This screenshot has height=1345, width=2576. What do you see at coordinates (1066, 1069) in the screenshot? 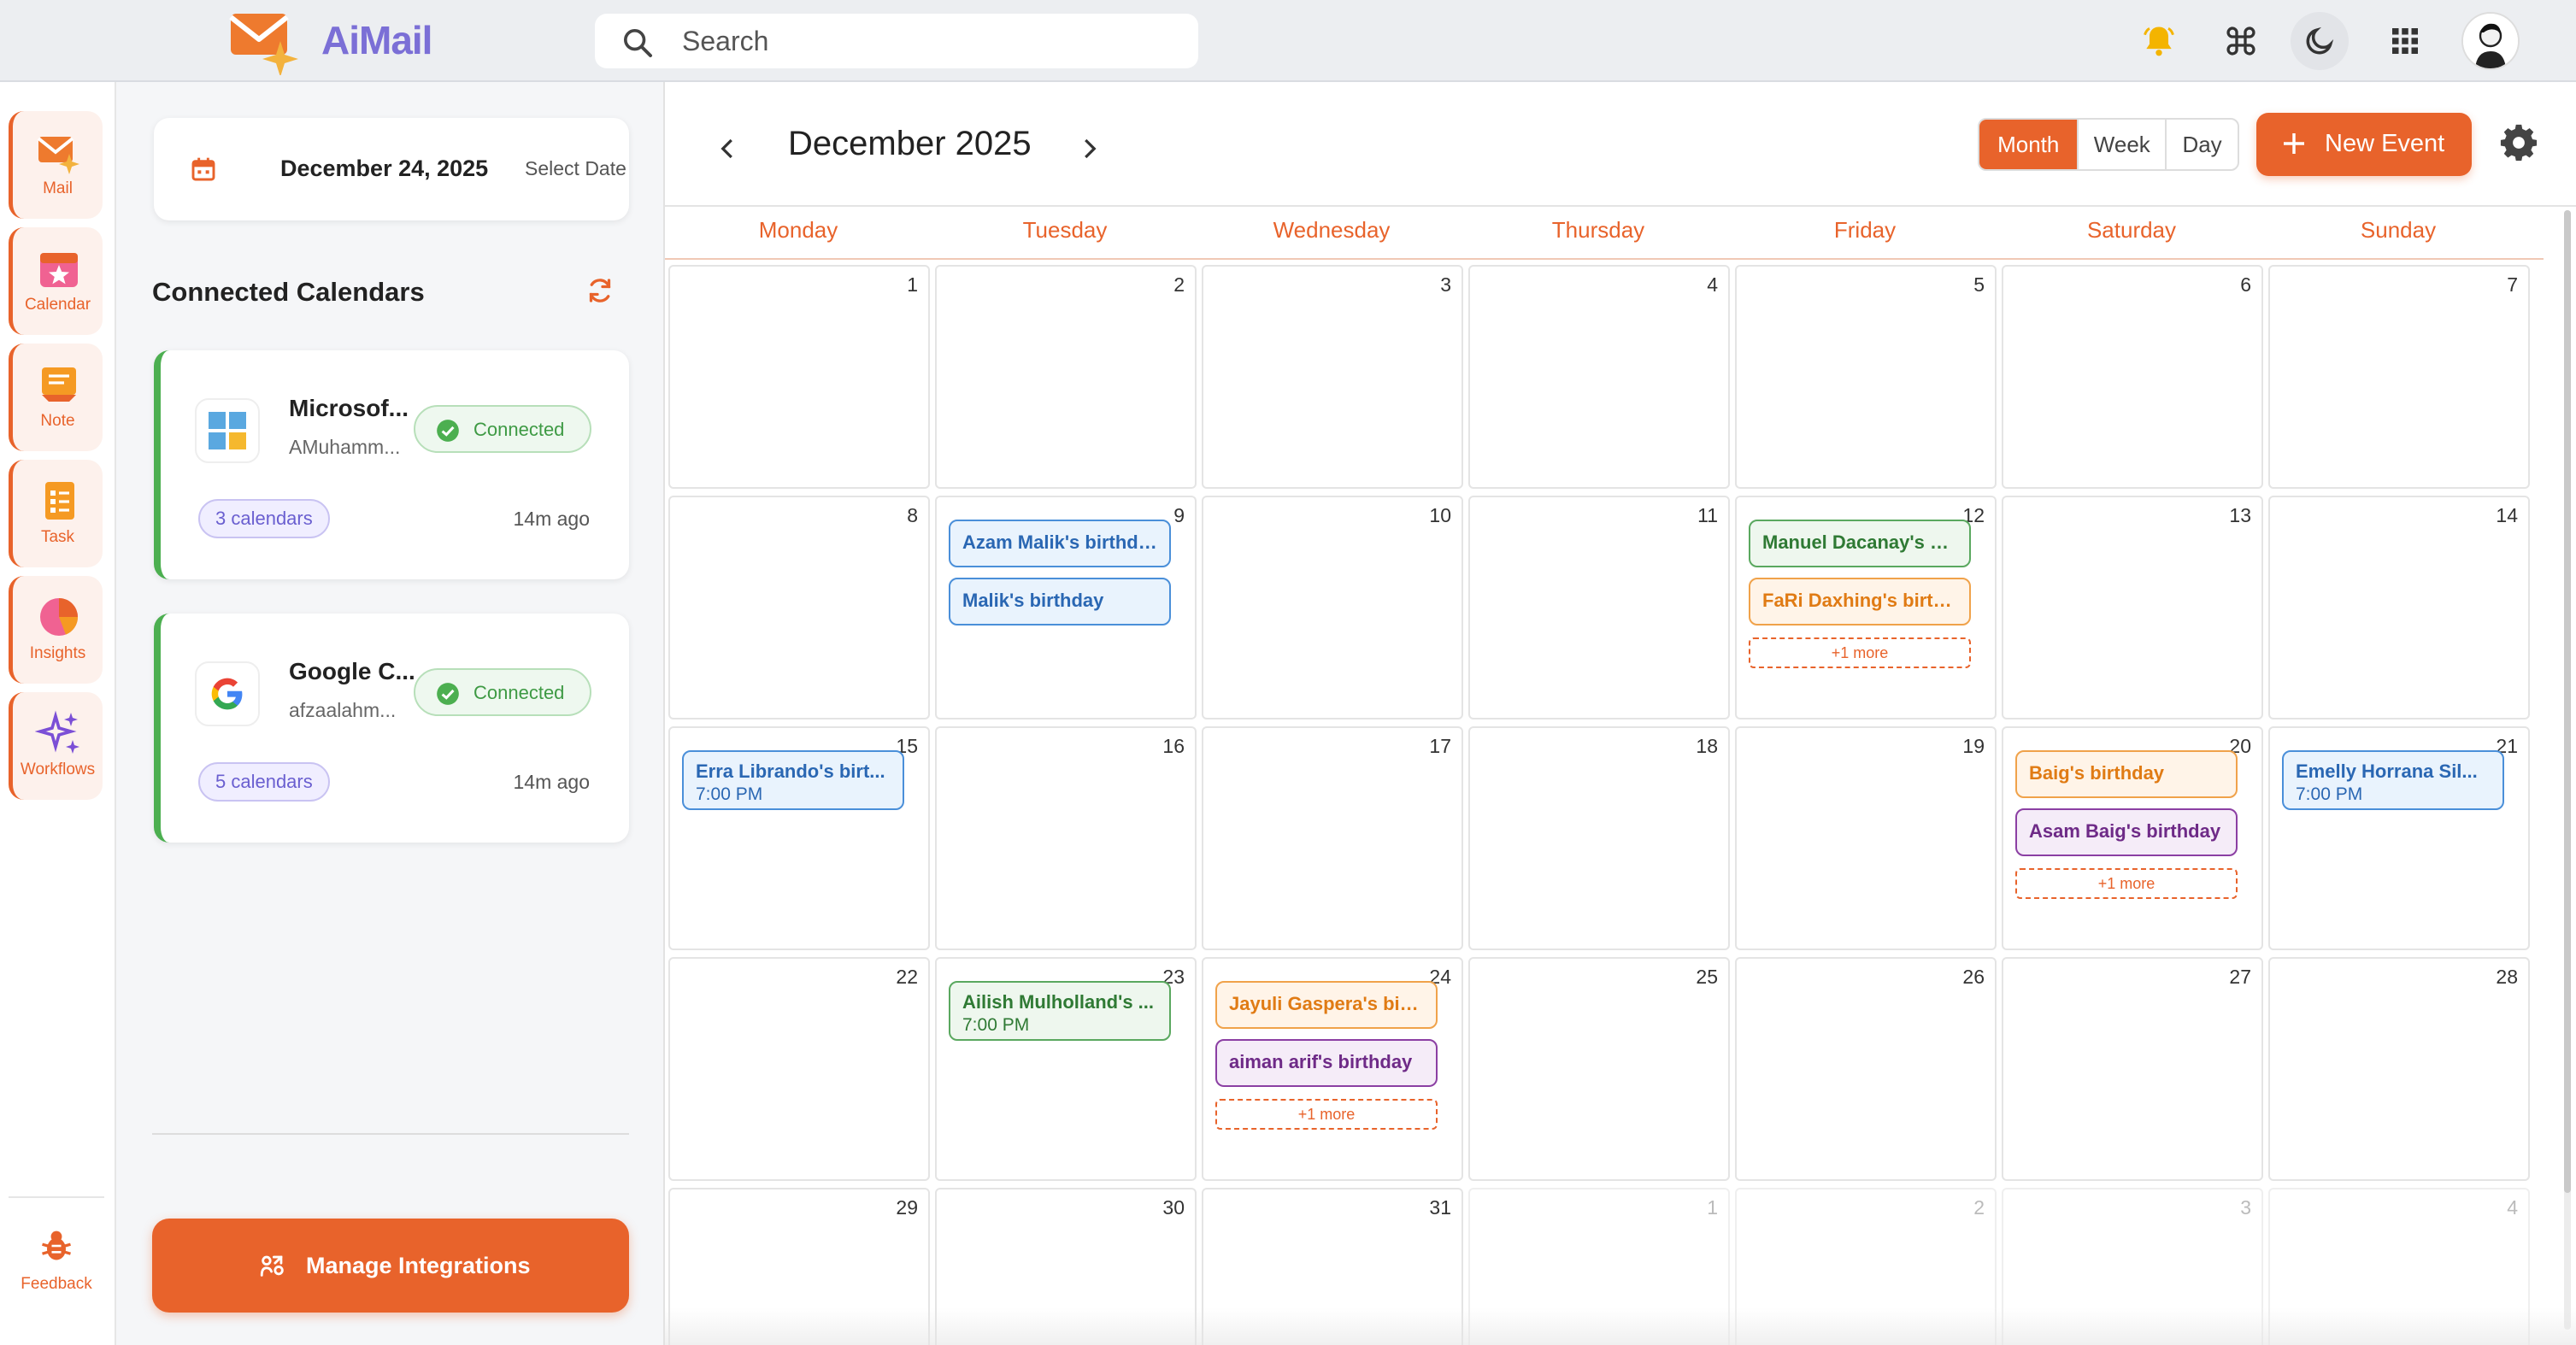
I see `day-cell: 23 Ailish Mulholland's ... 7:00 PM` at bounding box center [1066, 1069].